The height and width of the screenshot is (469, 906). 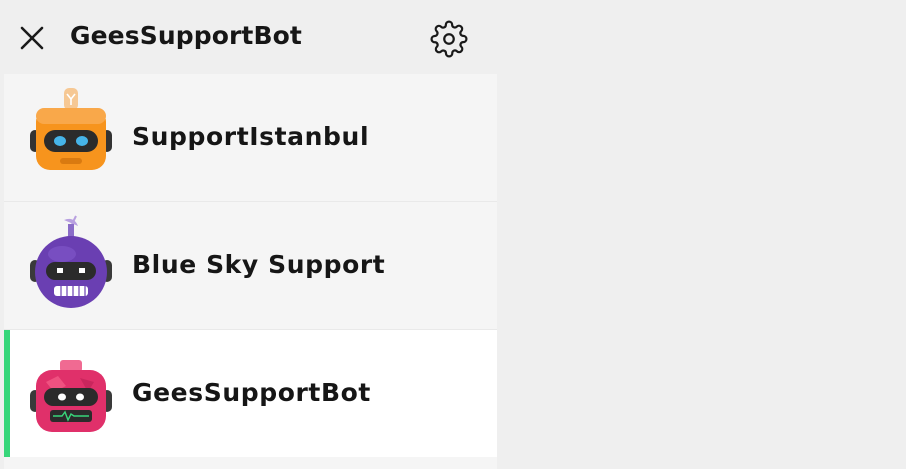 I want to click on list-bottom-spacer, so click(x=250, y=463).